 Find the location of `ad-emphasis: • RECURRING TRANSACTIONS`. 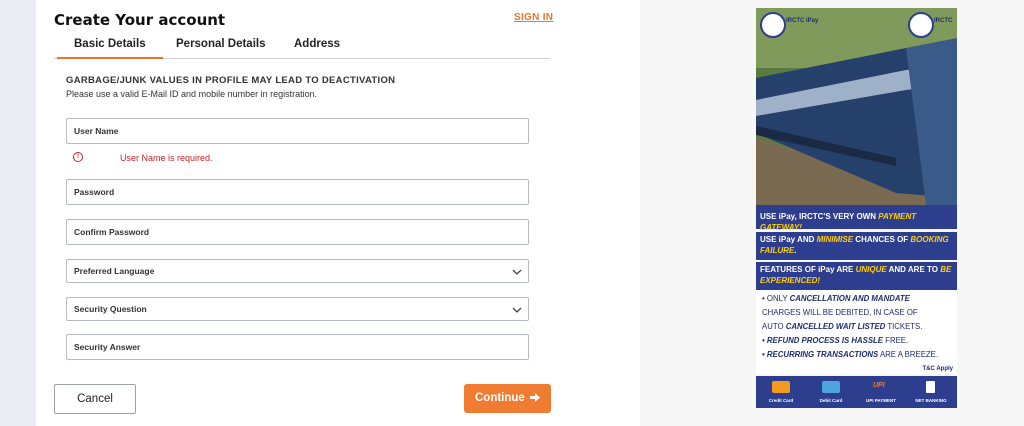

ad-emphasis: • RECURRING TRANSACTIONS is located at coordinates (820, 354).